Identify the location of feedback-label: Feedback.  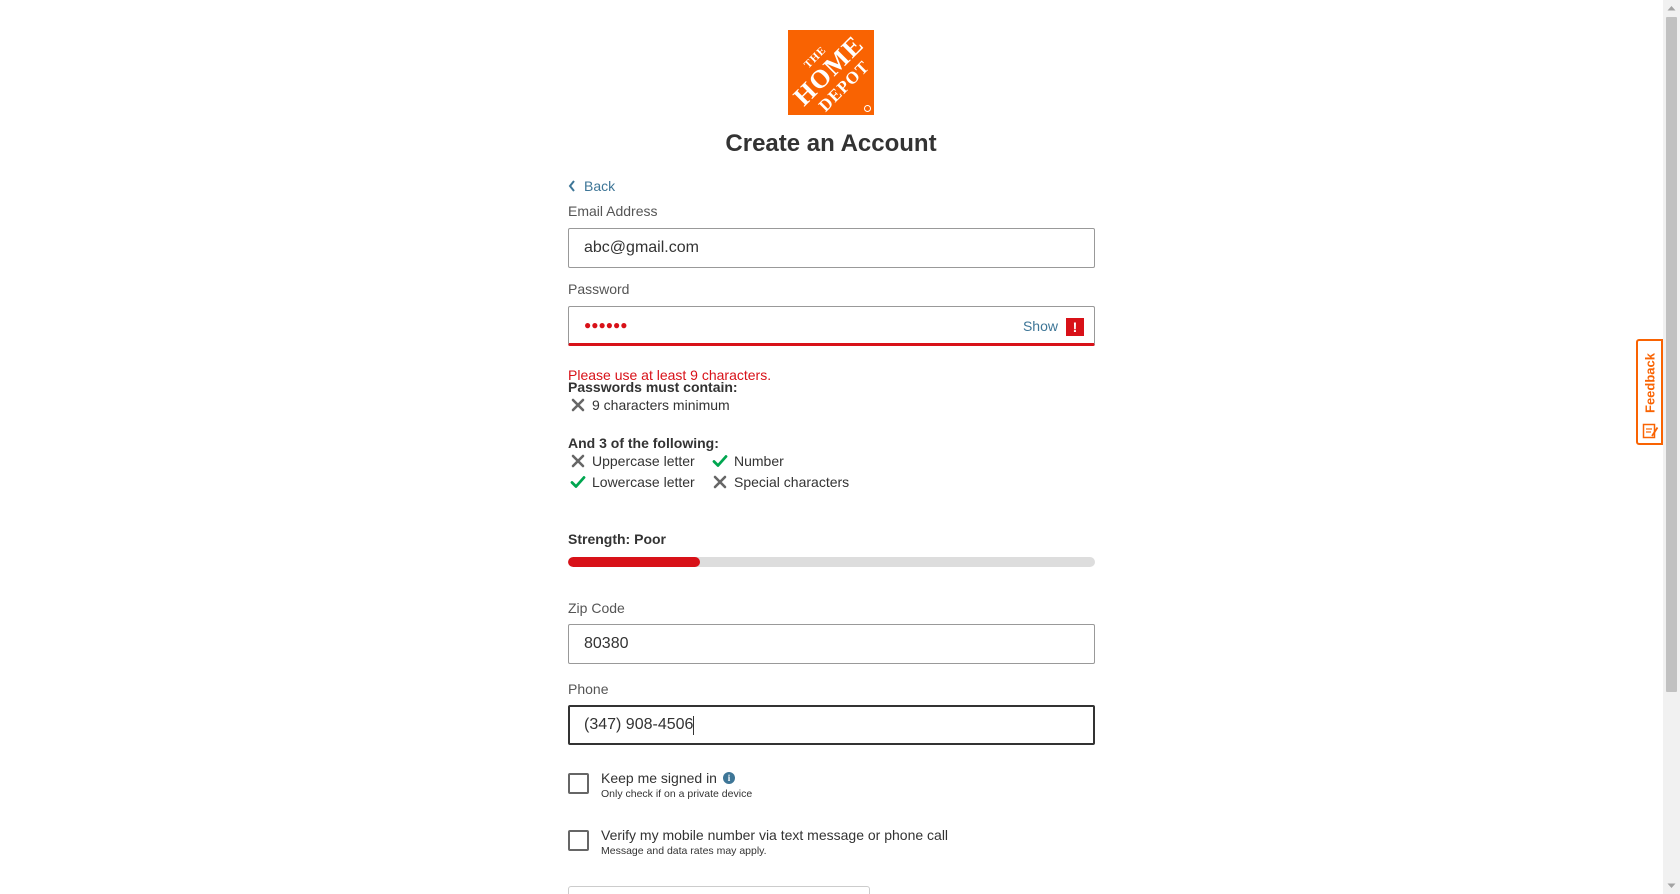
(1649, 383).